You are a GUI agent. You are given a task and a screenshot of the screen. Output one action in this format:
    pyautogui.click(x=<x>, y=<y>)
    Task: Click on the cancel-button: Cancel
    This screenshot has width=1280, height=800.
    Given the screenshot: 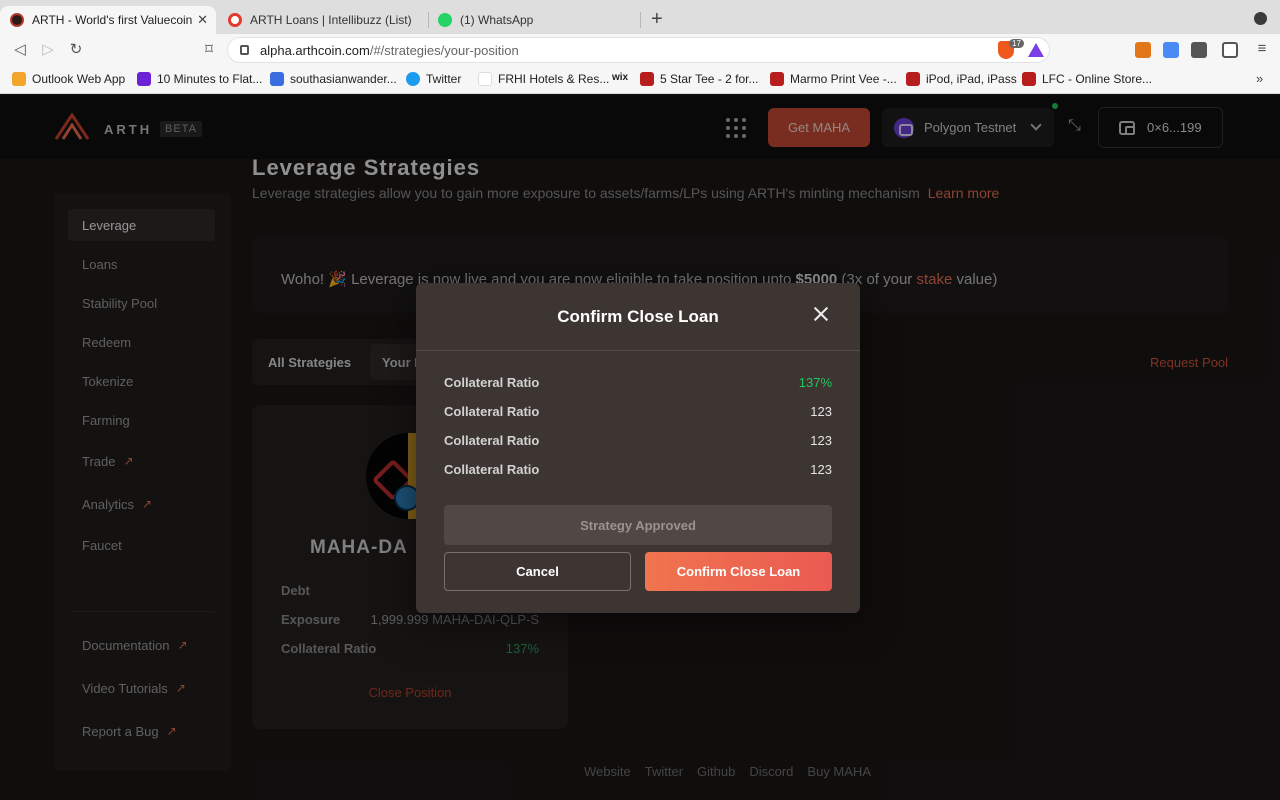 What is the action you would take?
    pyautogui.click(x=537, y=571)
    